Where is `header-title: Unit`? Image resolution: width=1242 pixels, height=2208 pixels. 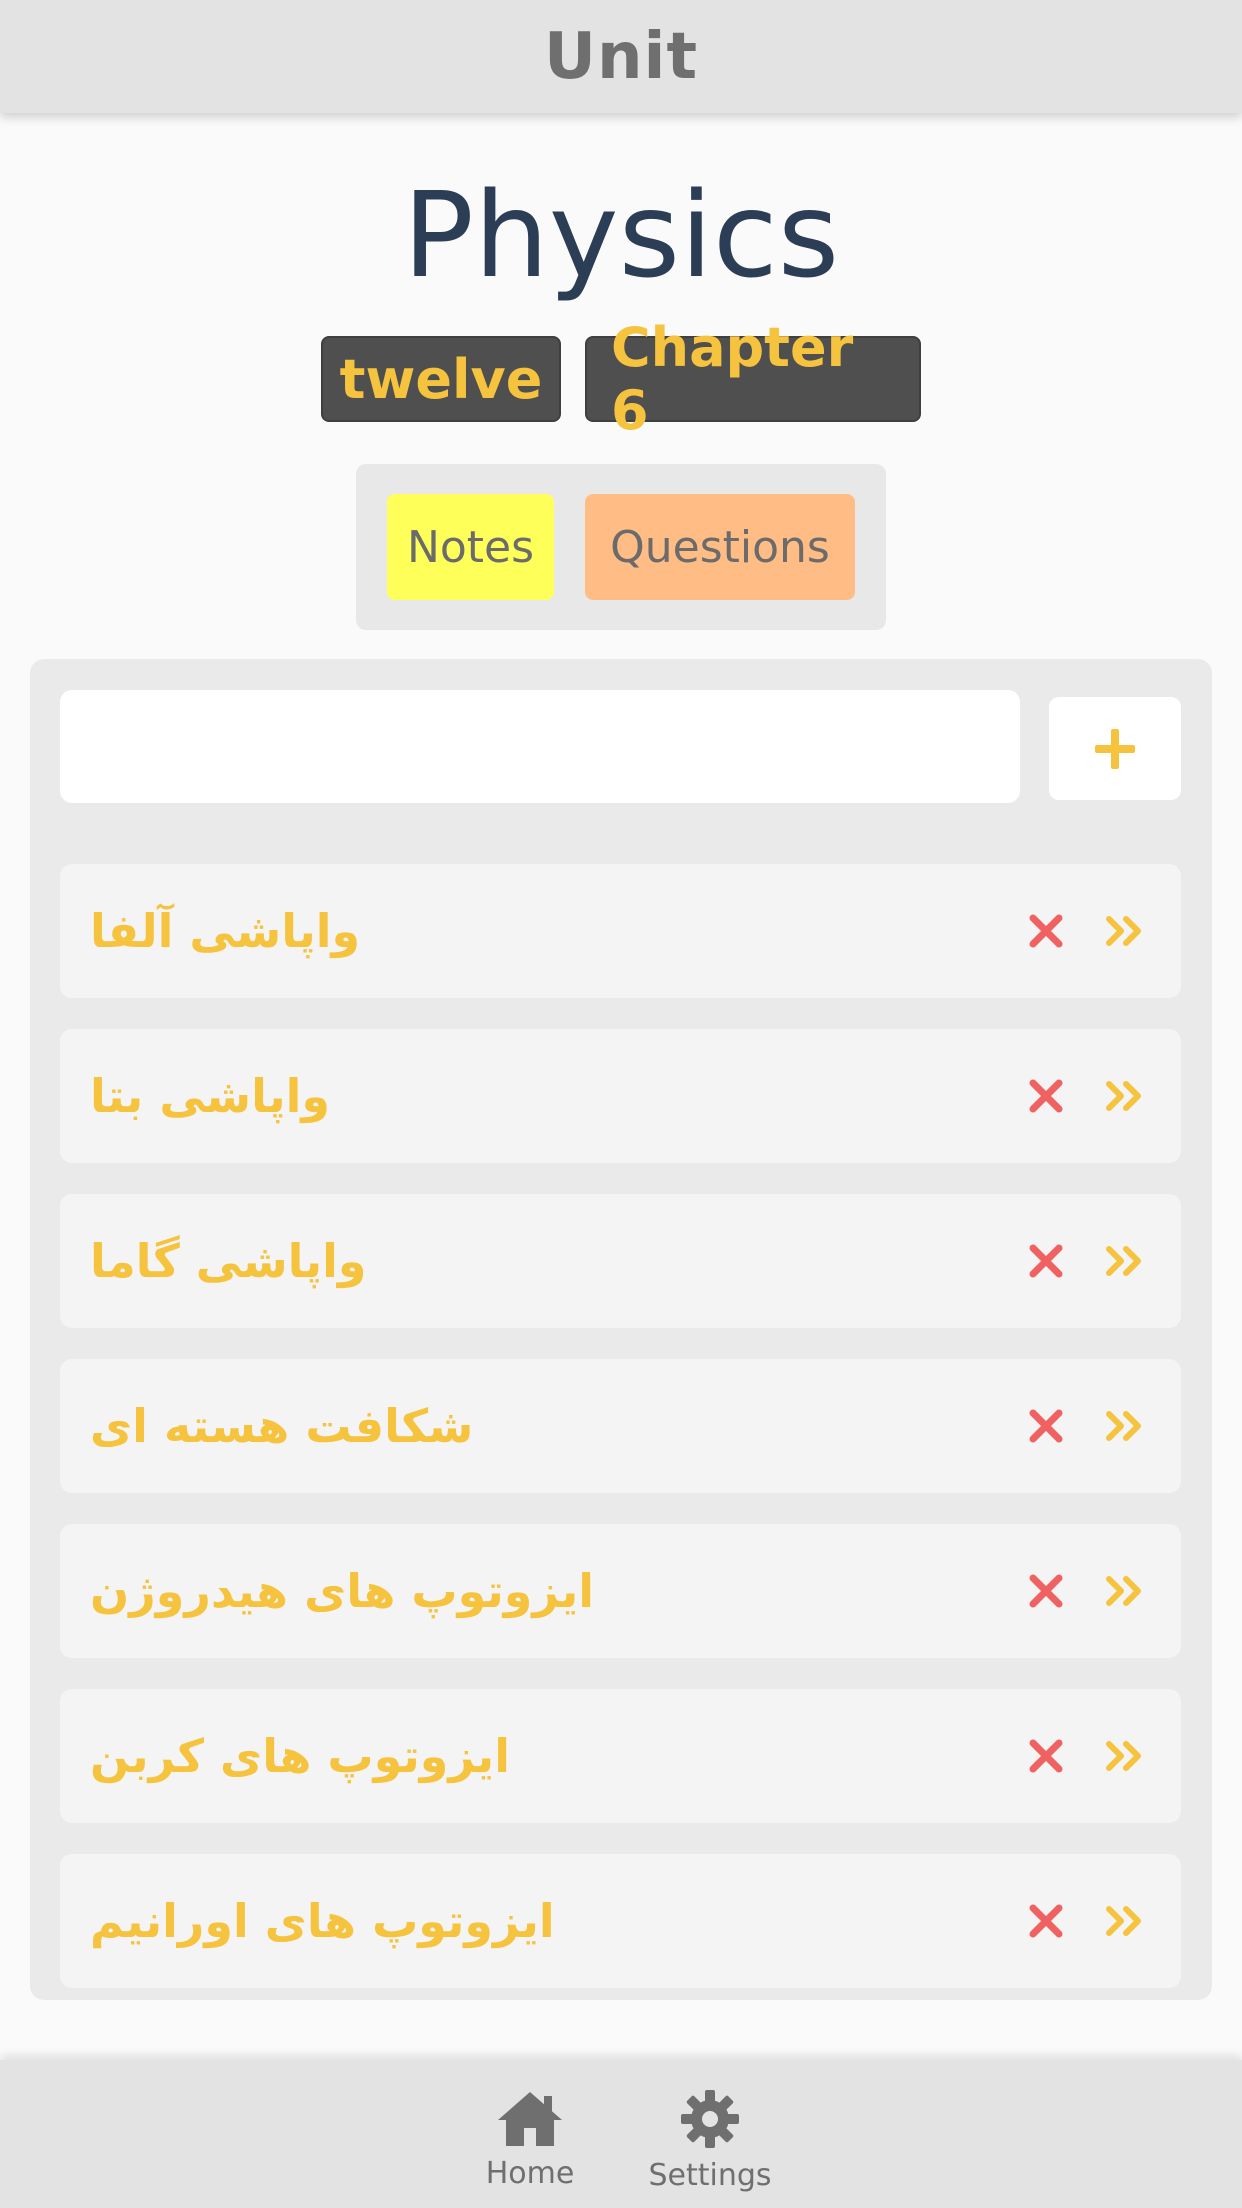 header-title: Unit is located at coordinates (621, 56).